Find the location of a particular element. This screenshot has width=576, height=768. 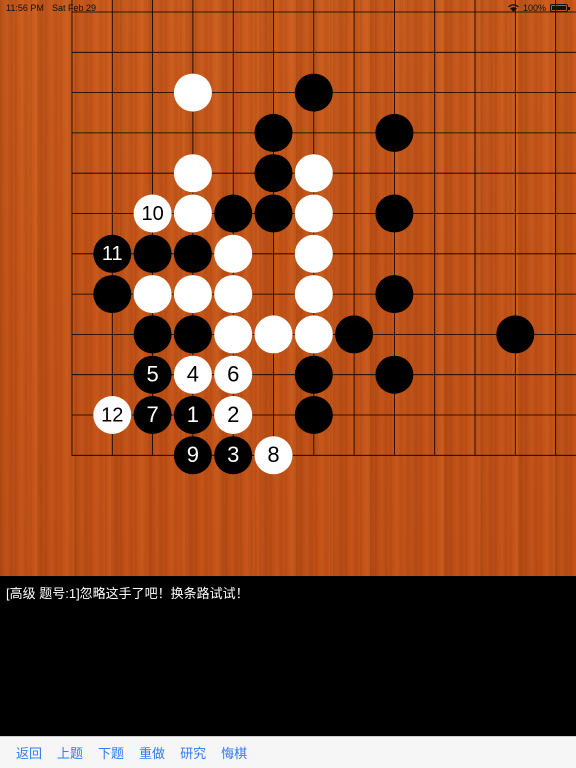

previous-problem-button: 上题 is located at coordinates (70, 752).